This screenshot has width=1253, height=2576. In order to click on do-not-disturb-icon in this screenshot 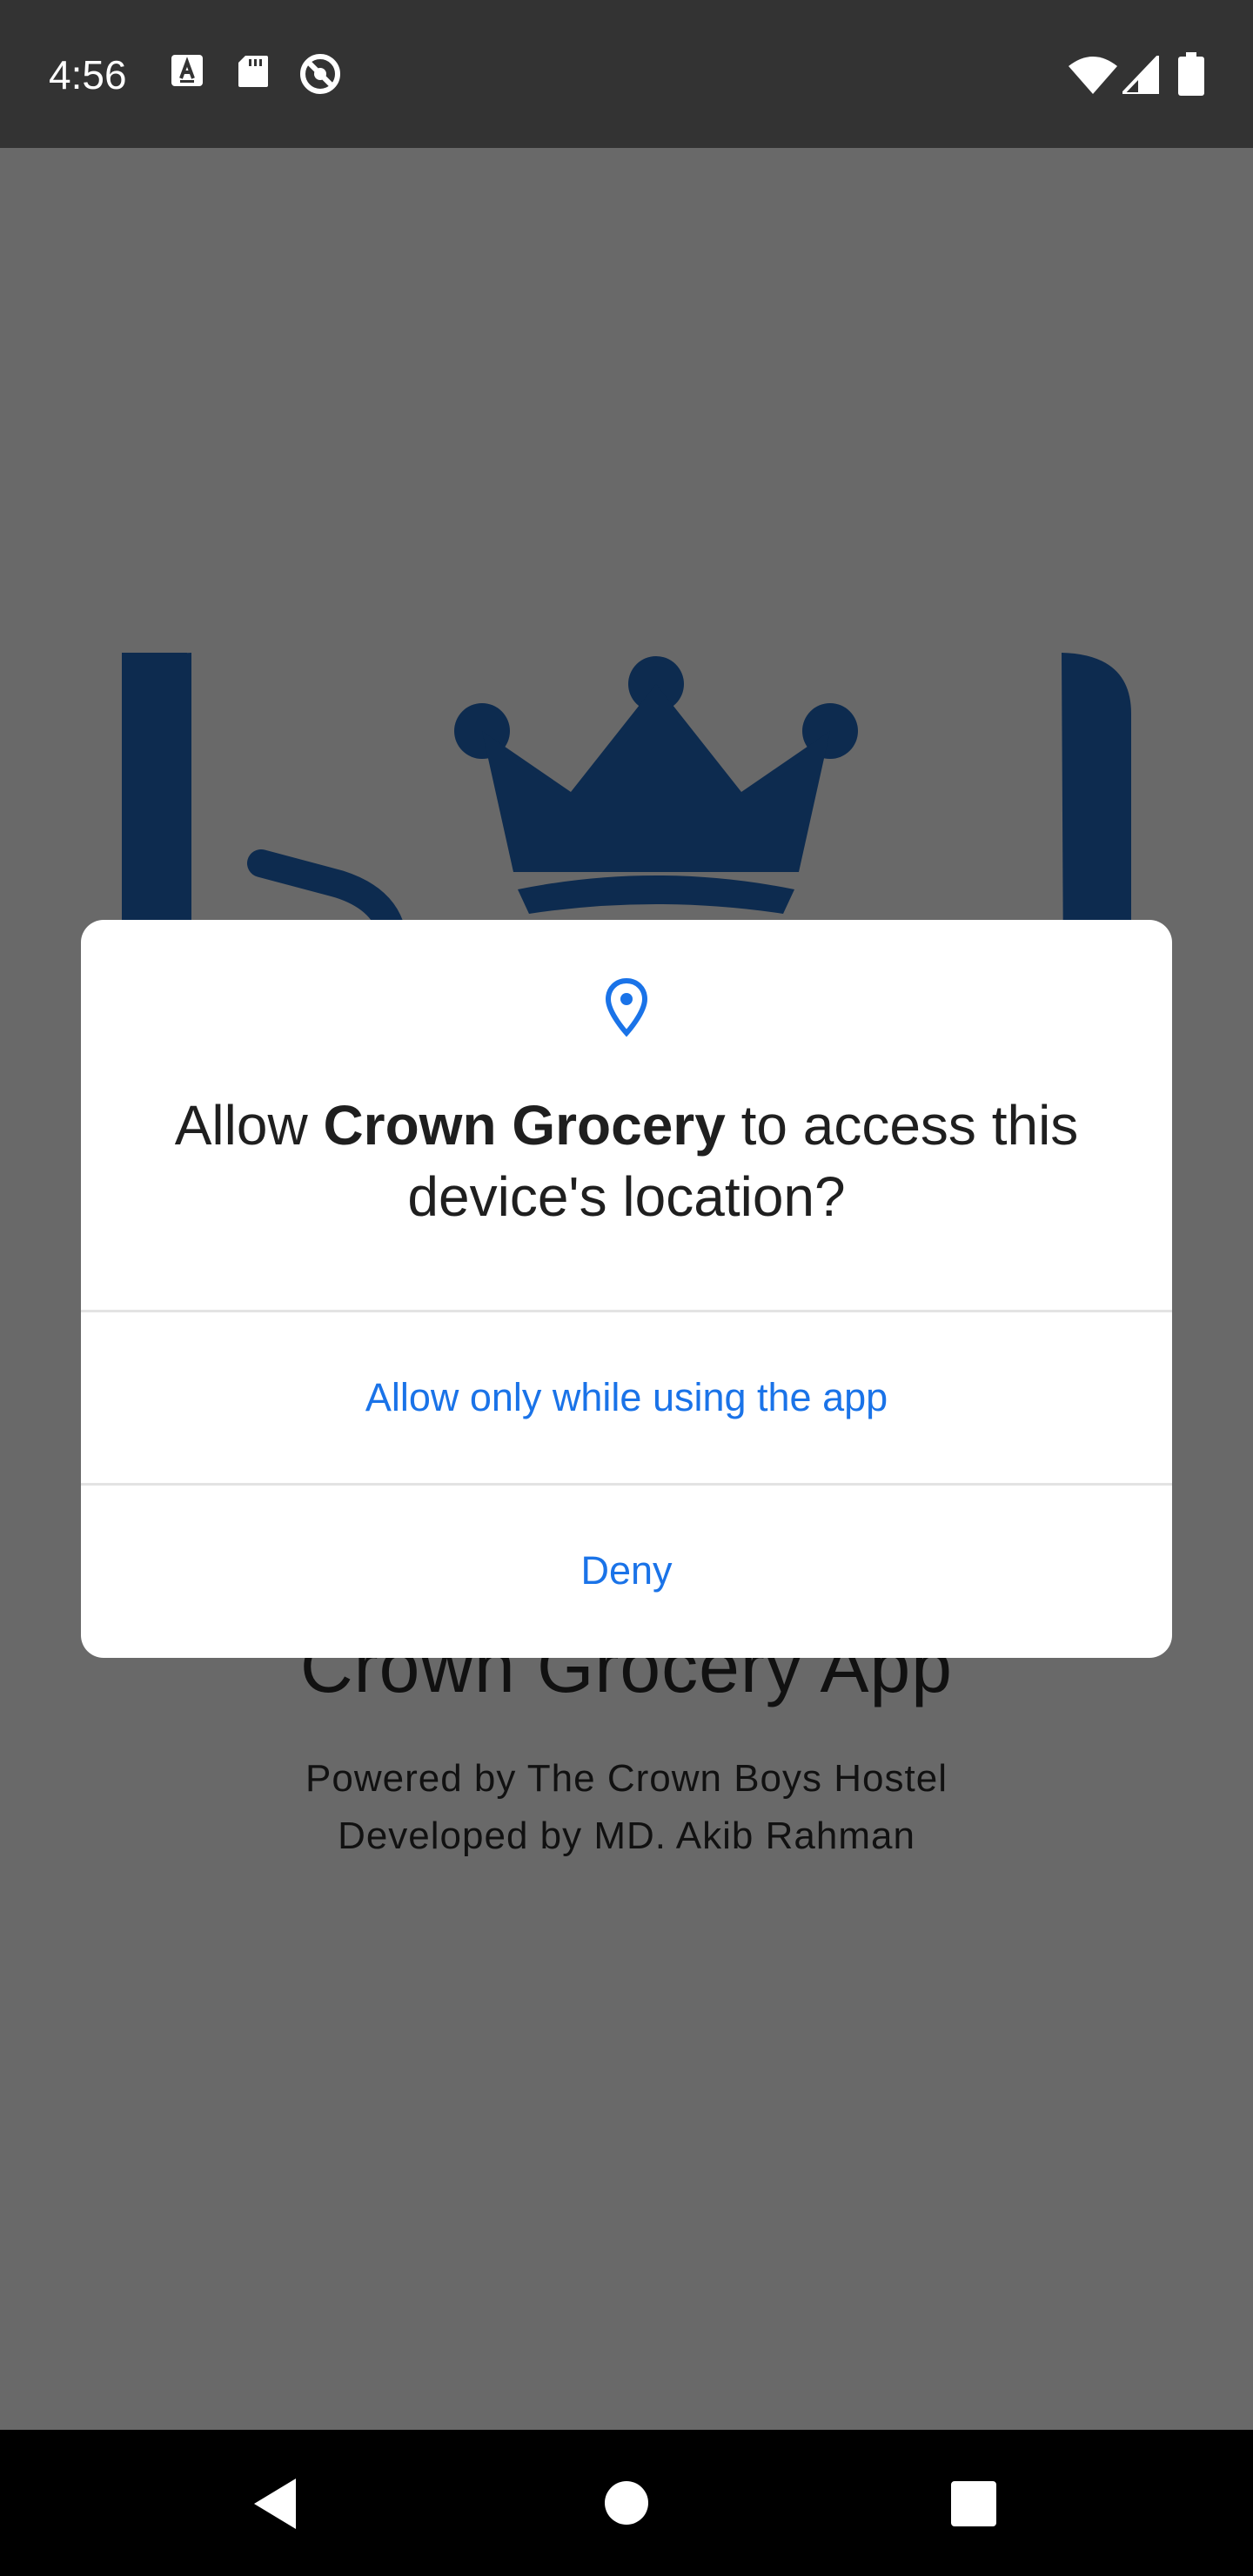, I will do `click(320, 74)`.